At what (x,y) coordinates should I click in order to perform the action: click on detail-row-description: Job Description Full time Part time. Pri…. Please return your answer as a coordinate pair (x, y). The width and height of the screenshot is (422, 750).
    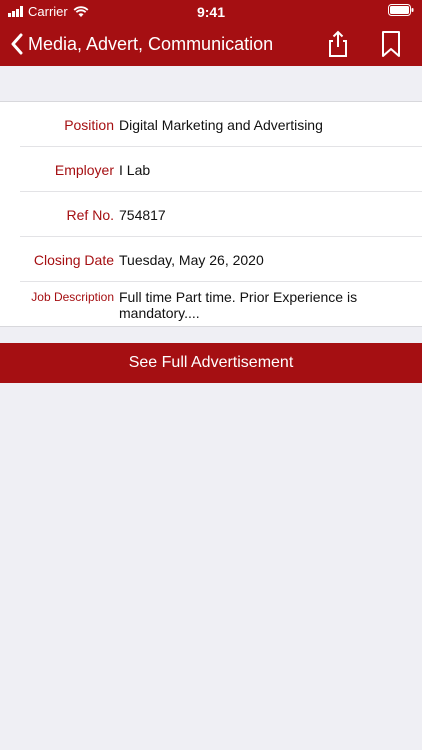
    Looking at the image, I should click on (221, 304).